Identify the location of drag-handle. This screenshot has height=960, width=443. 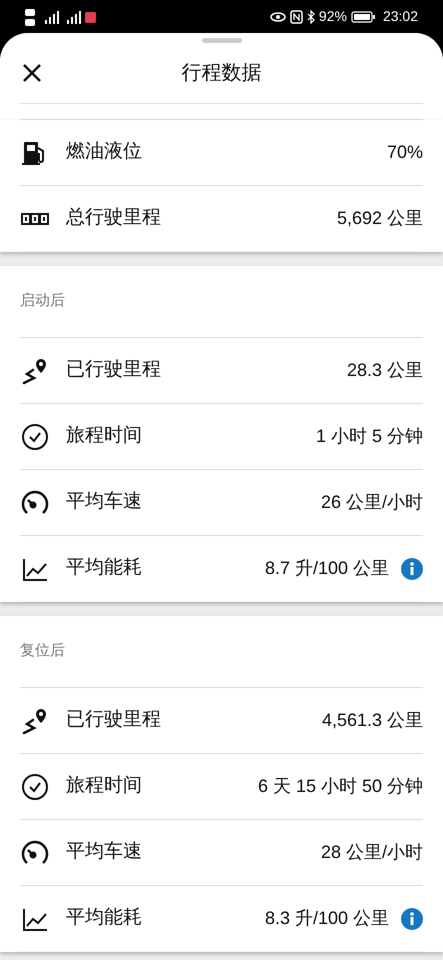
(222, 40).